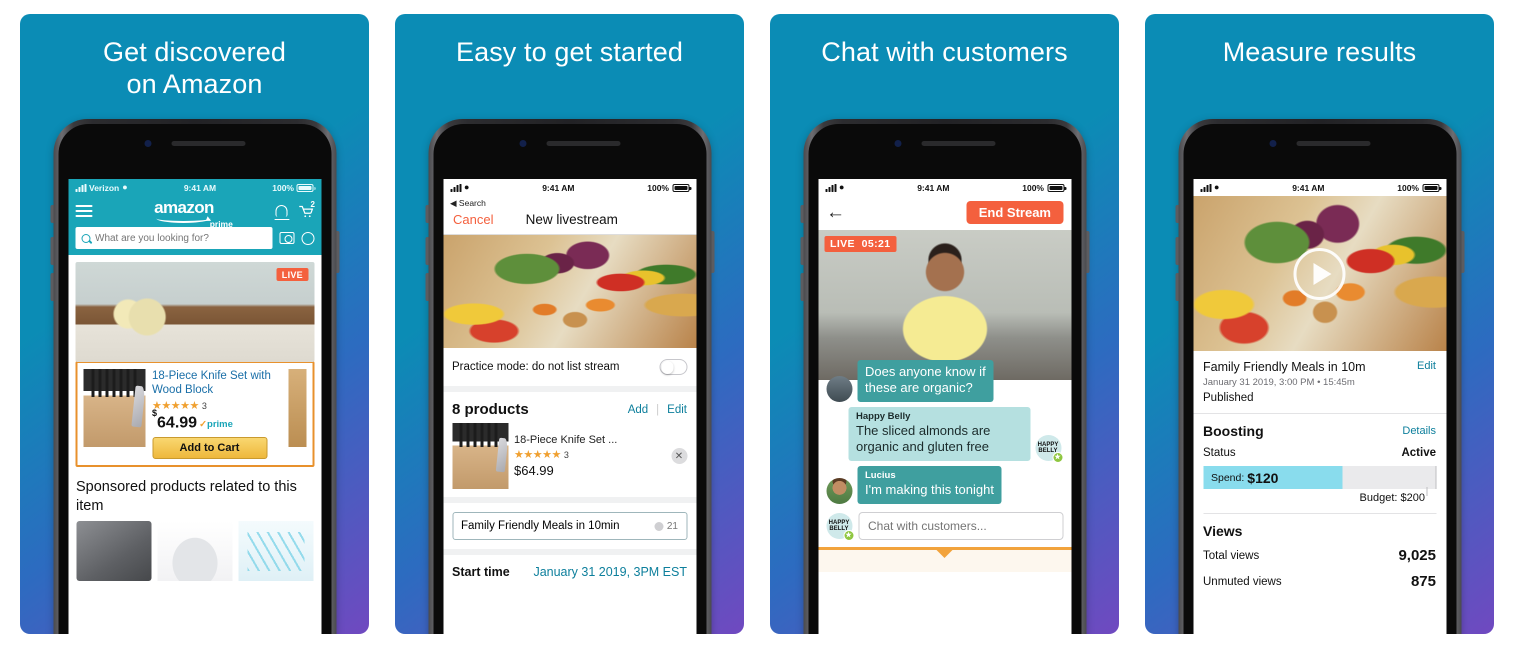 The width and height of the screenshot is (1520, 658). Describe the element at coordinates (672, 526) in the screenshot. I see `char-remaining: 21` at that location.